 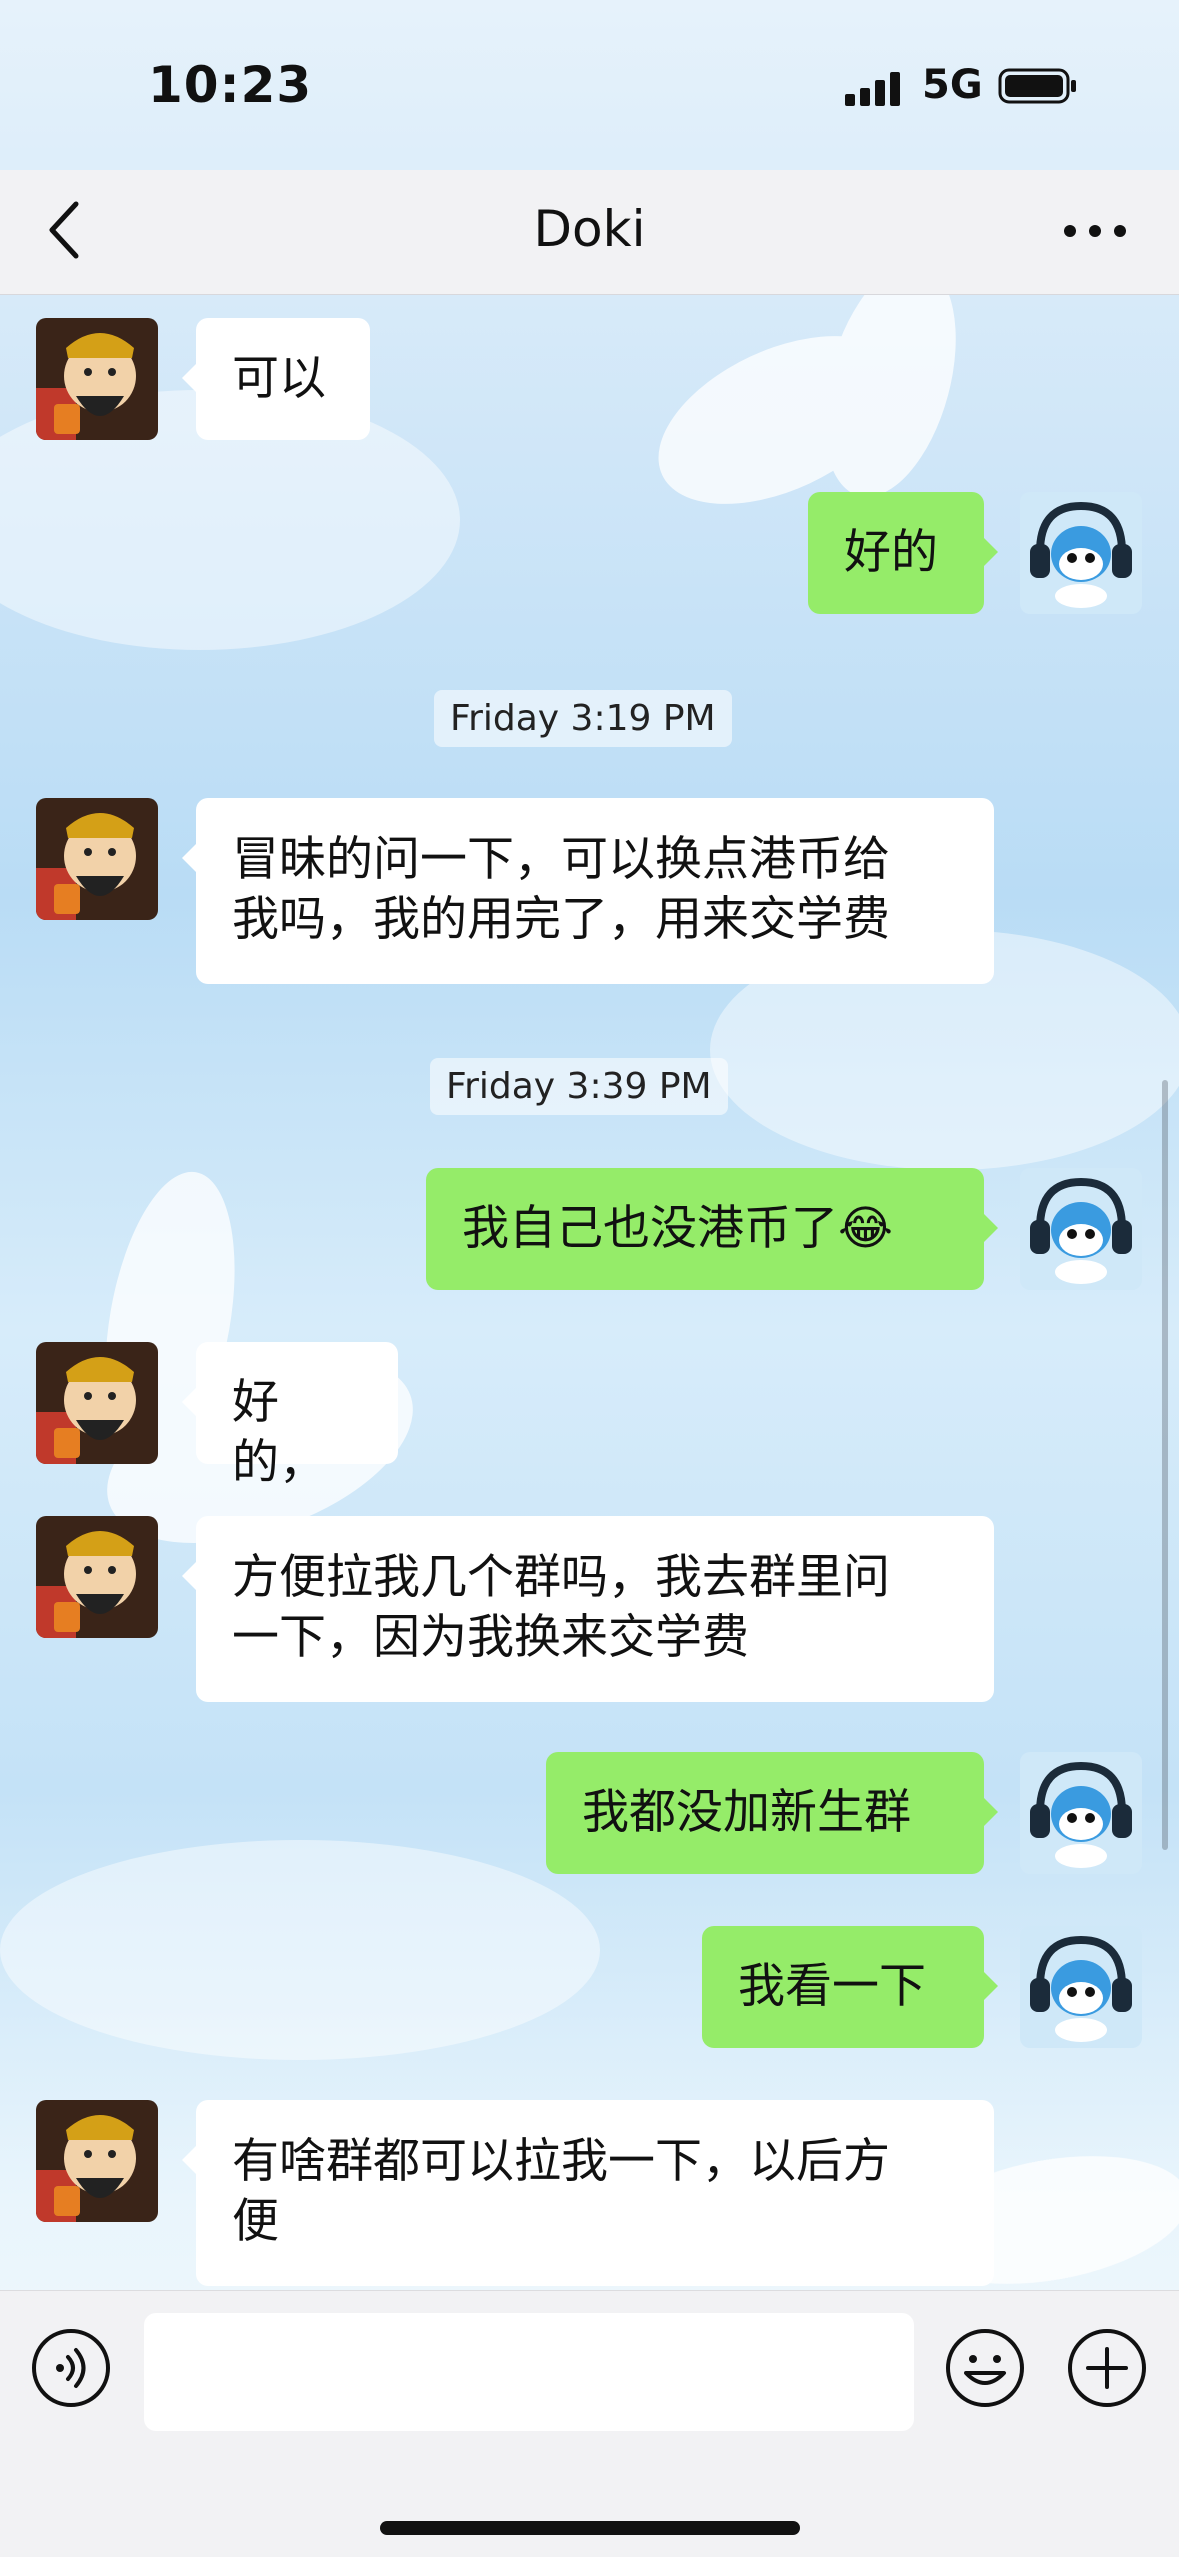 I want to click on message-bubble-incoming: 可以, so click(x=276, y=379).